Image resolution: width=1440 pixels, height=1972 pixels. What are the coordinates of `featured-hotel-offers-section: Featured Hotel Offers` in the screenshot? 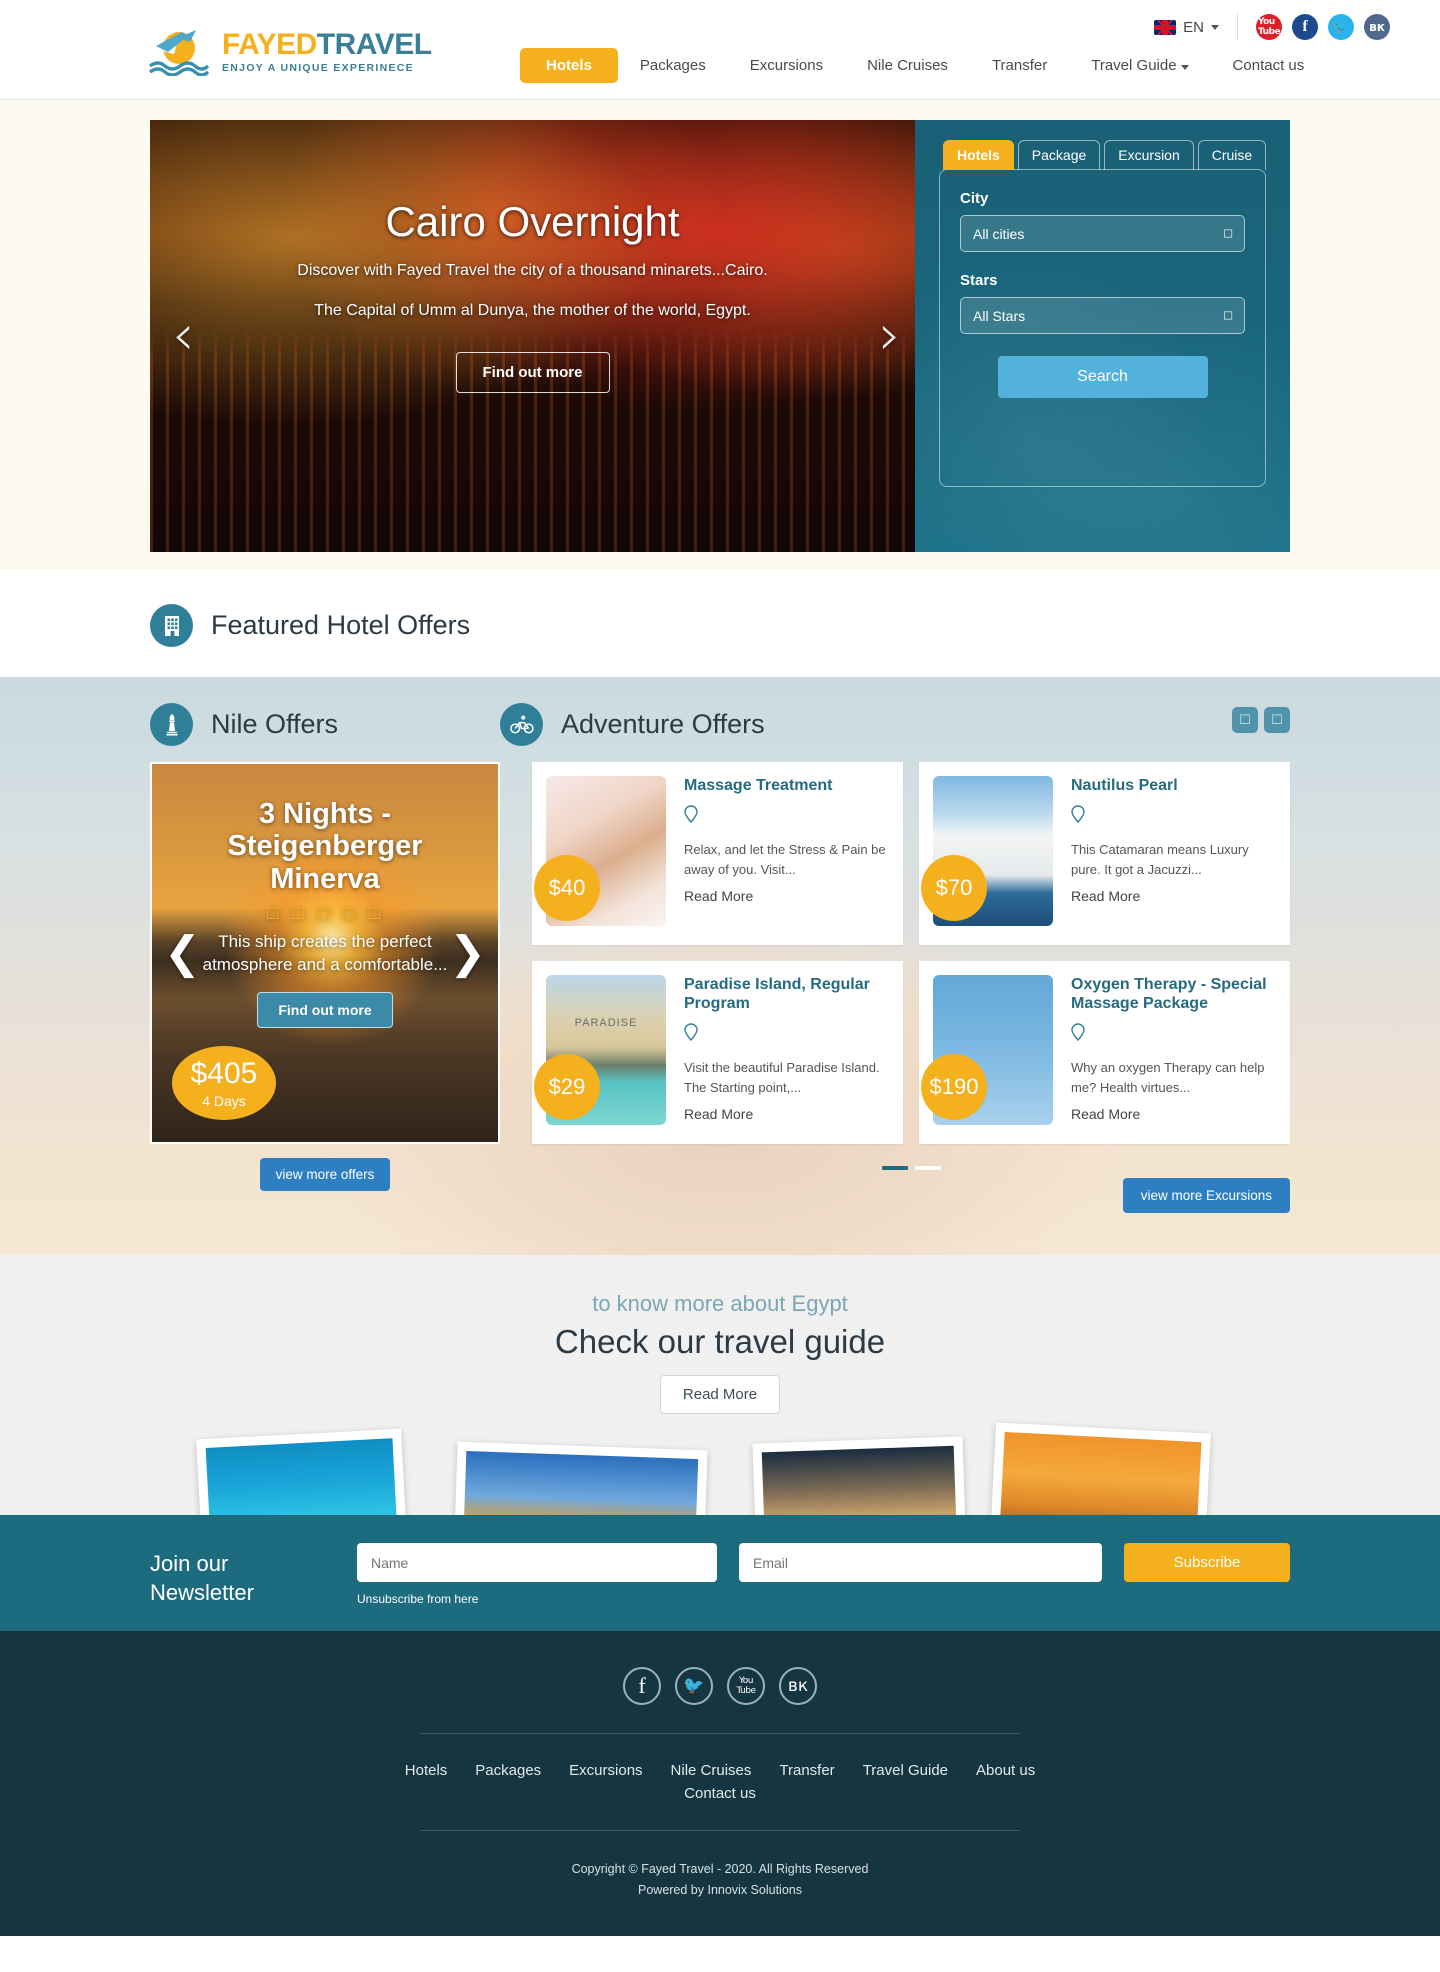 It's located at (720, 623).